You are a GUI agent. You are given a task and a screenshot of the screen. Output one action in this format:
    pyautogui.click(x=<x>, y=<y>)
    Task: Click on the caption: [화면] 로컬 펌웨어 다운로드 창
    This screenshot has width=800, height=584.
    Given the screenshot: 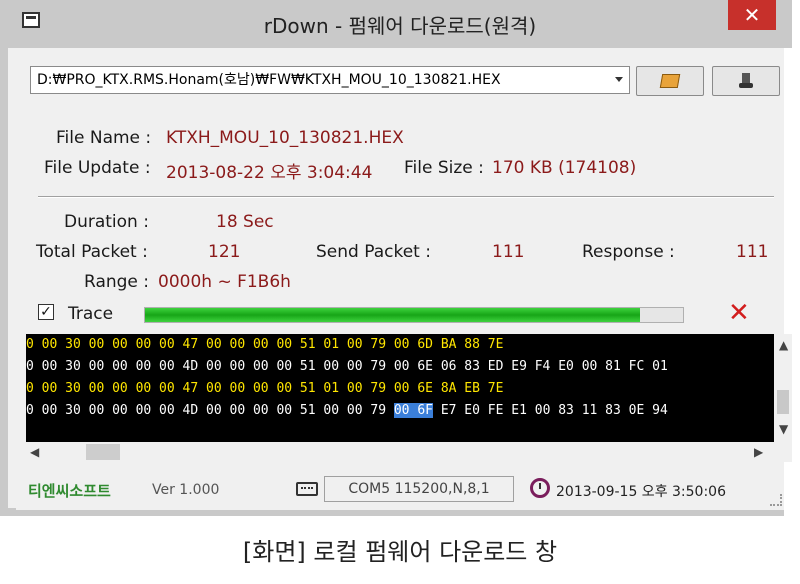 What is the action you would take?
    pyautogui.click(x=400, y=552)
    